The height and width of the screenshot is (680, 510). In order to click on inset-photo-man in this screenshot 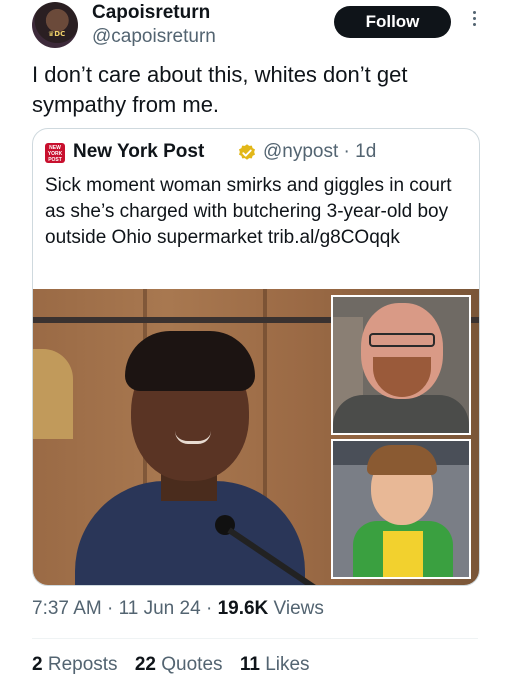, I will do `click(401, 365)`.